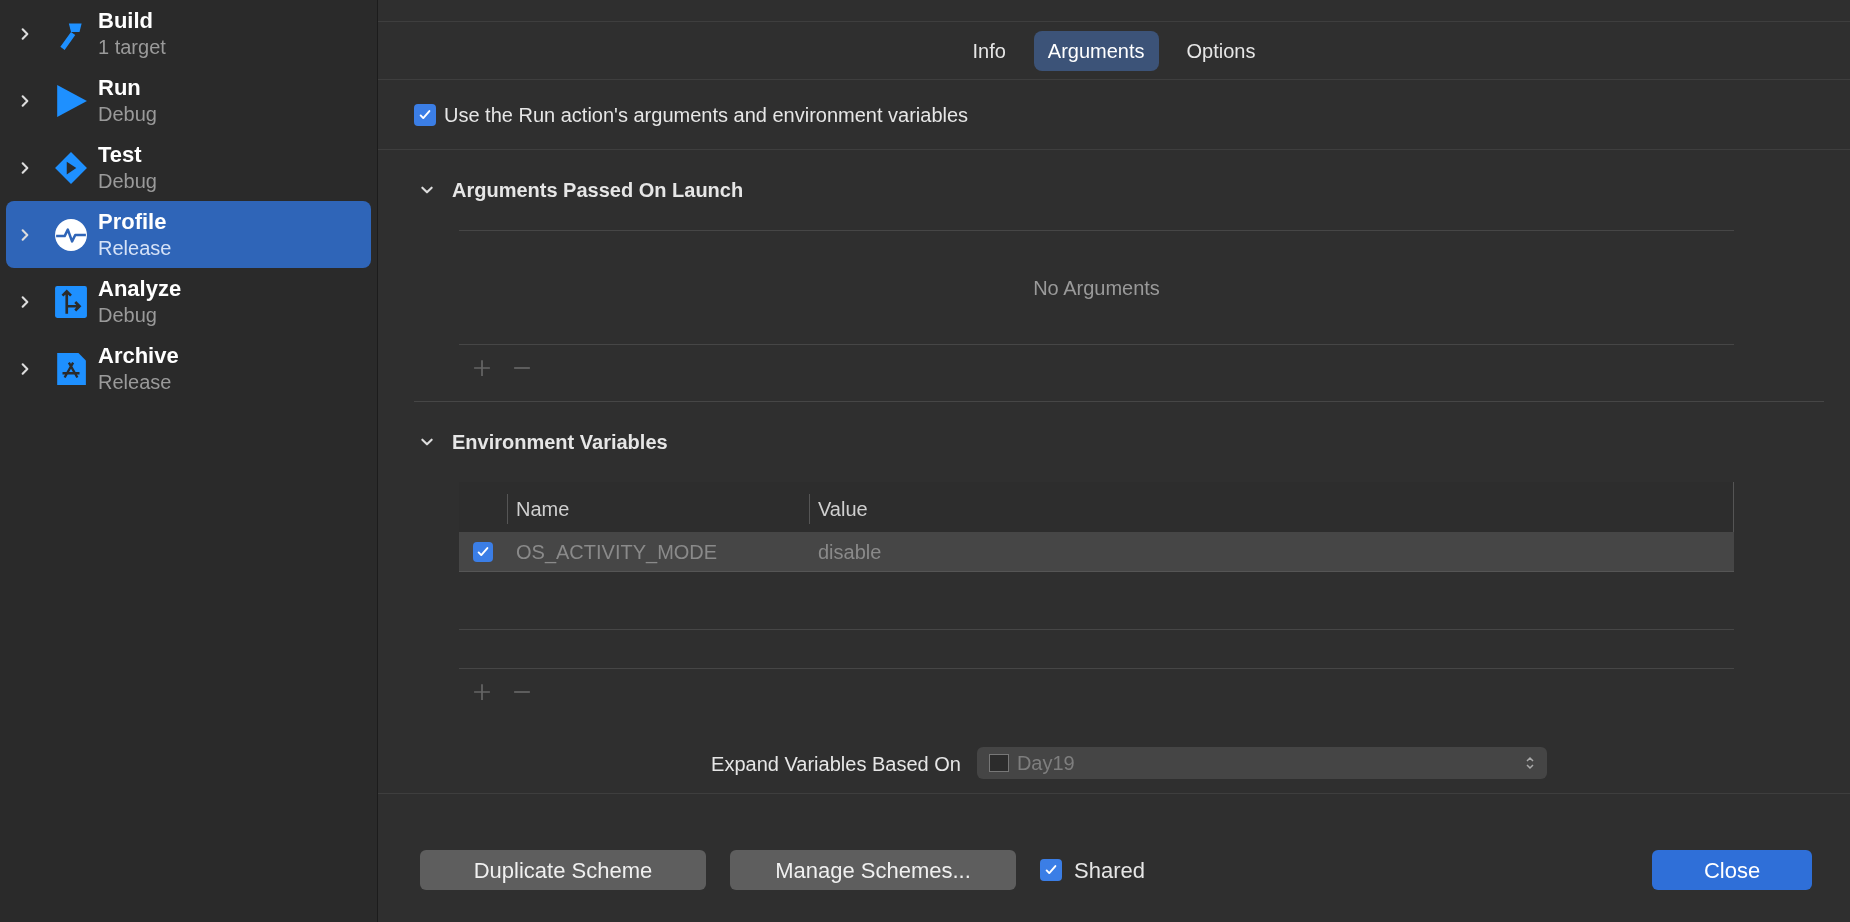 The image size is (1850, 922). Describe the element at coordinates (1096, 288) in the screenshot. I see `empty-list-text: No Arguments` at that location.